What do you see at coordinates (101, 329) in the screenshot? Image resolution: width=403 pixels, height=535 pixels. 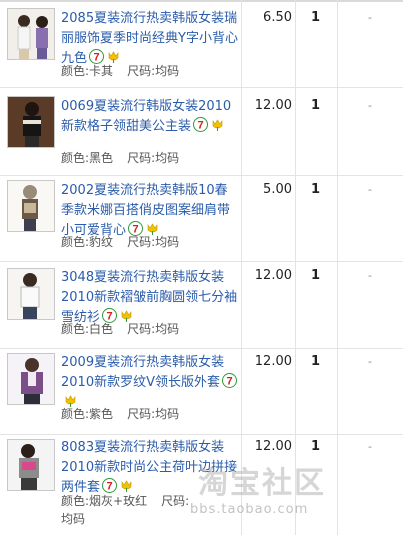 I see `color-value: 白色` at bounding box center [101, 329].